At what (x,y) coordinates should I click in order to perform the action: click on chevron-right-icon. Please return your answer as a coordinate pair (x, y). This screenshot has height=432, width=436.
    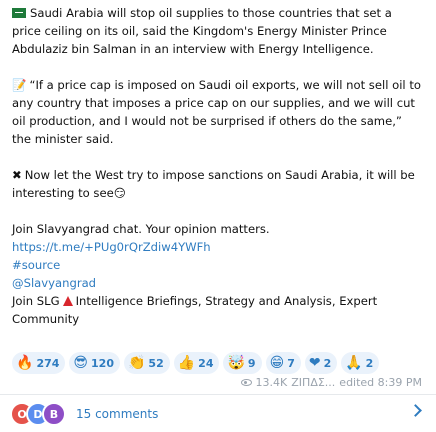
    Looking at the image, I should click on (415, 410).